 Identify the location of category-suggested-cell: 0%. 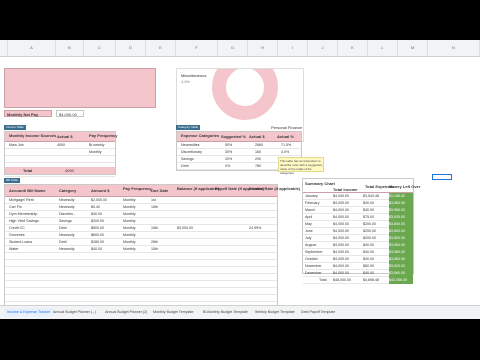
(237, 166).